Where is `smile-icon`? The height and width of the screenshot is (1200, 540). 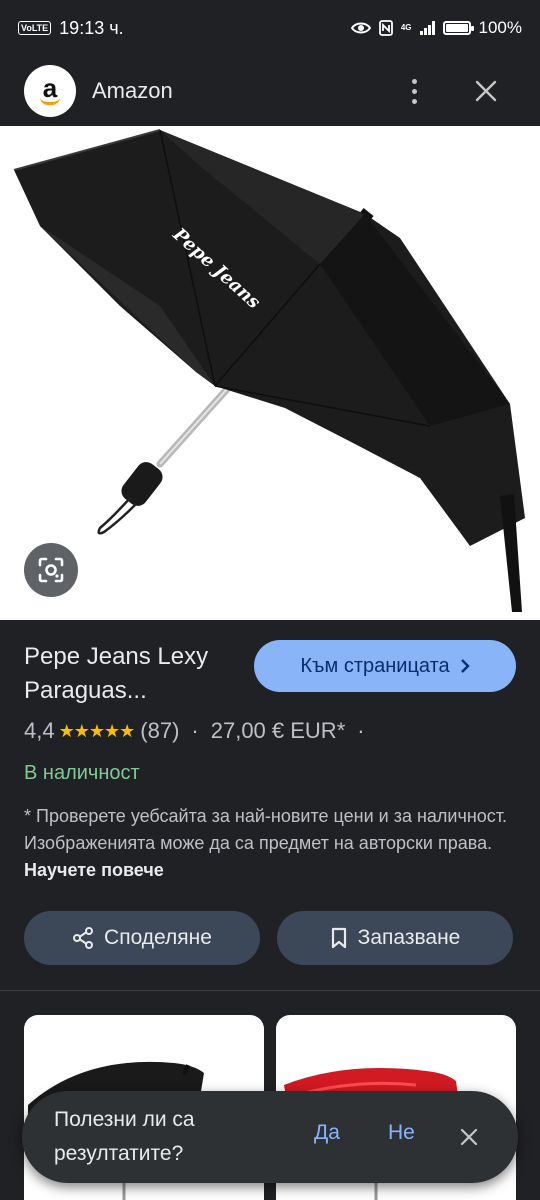
smile-icon is located at coordinates (50, 101).